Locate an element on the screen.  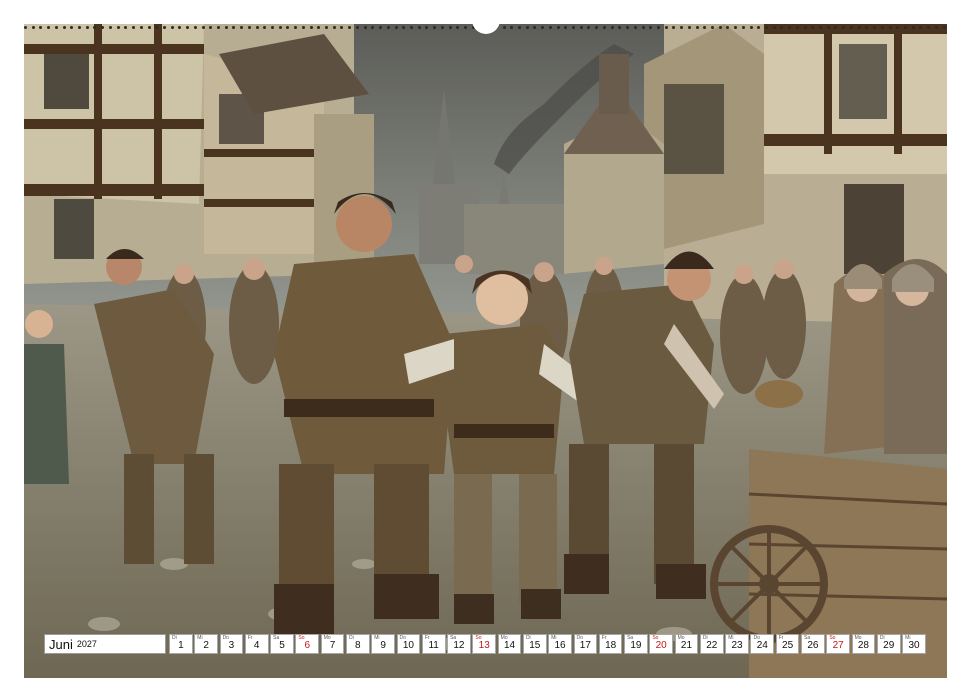
day-number: 25 is located at coordinates (788, 645).